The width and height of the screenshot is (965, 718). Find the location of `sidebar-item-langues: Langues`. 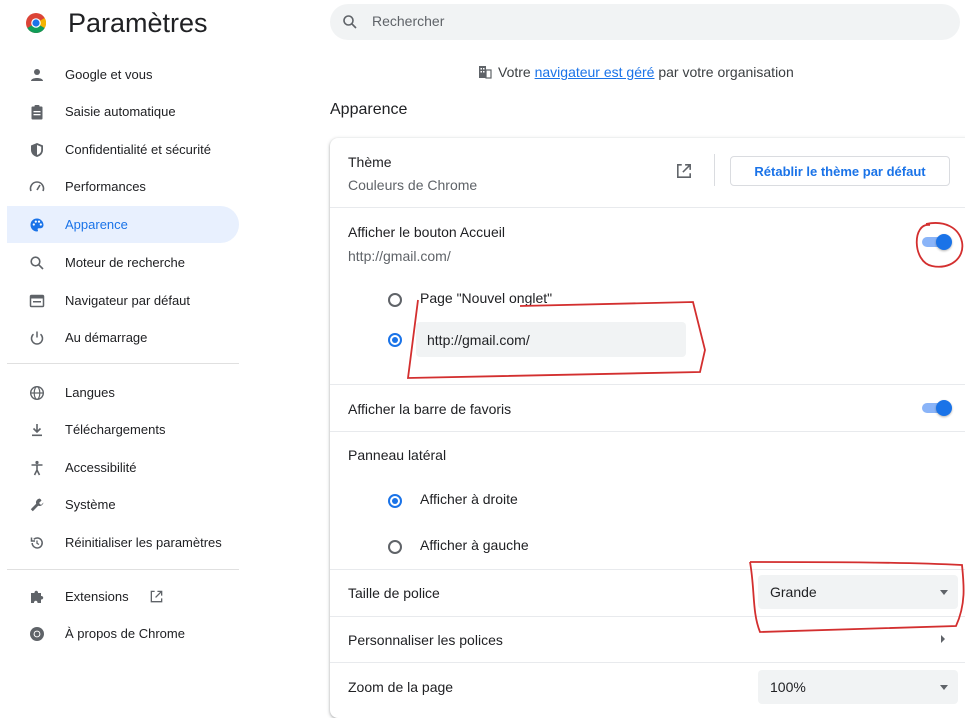

sidebar-item-langues: Langues is located at coordinates (123, 392).